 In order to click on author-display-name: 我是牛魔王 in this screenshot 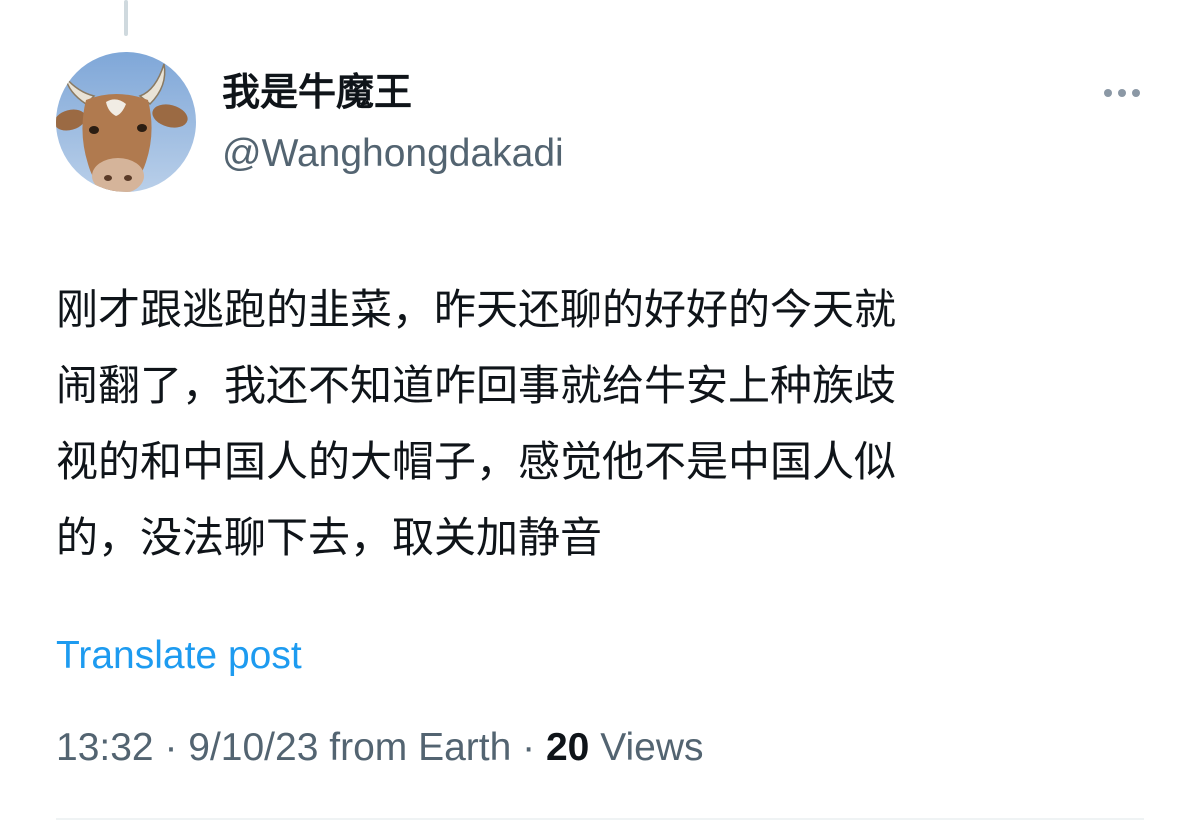, I will do `click(317, 92)`.